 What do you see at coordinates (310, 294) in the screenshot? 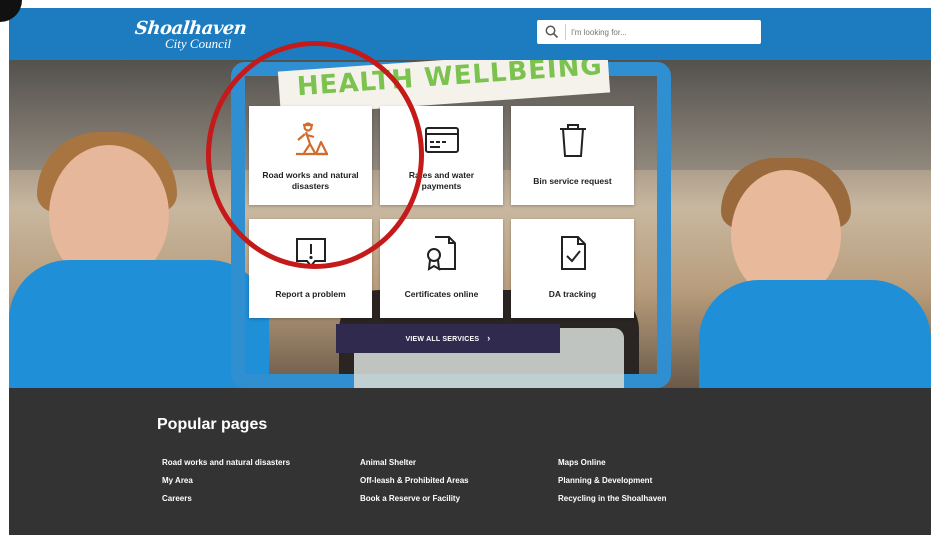
I see `service-label: Report a problem` at bounding box center [310, 294].